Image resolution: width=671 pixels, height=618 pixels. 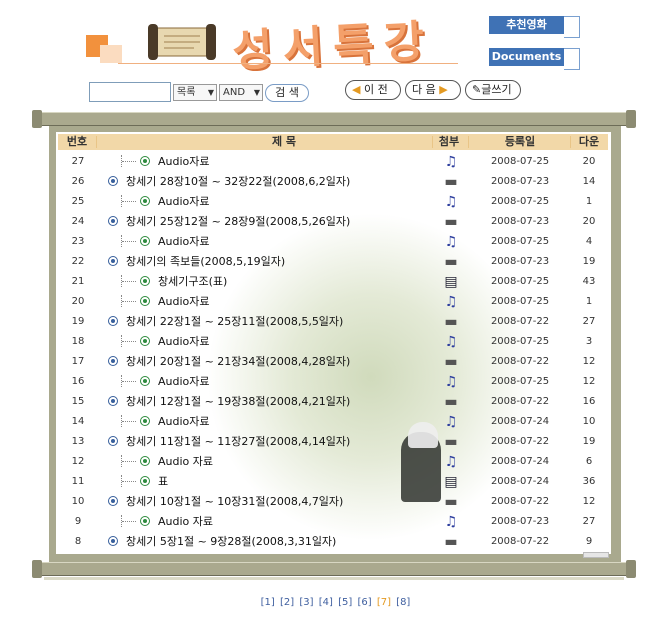 I want to click on table-row: 16 Audio자료 ♫ 2008-07-25 12, so click(x=333, y=382).